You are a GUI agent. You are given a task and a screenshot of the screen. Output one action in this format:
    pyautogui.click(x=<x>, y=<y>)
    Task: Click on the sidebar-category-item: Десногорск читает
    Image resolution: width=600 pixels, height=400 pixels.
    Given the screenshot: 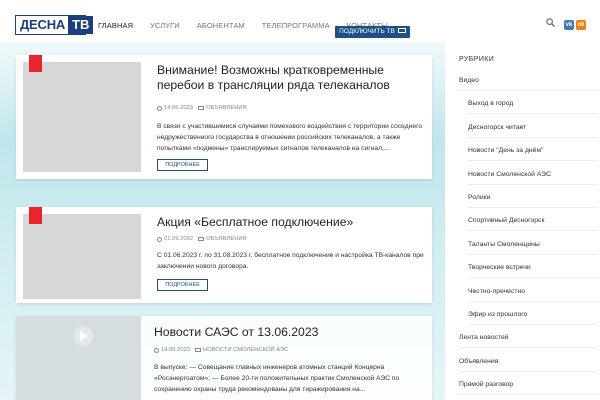 What is the action you would take?
    pyautogui.click(x=532, y=127)
    